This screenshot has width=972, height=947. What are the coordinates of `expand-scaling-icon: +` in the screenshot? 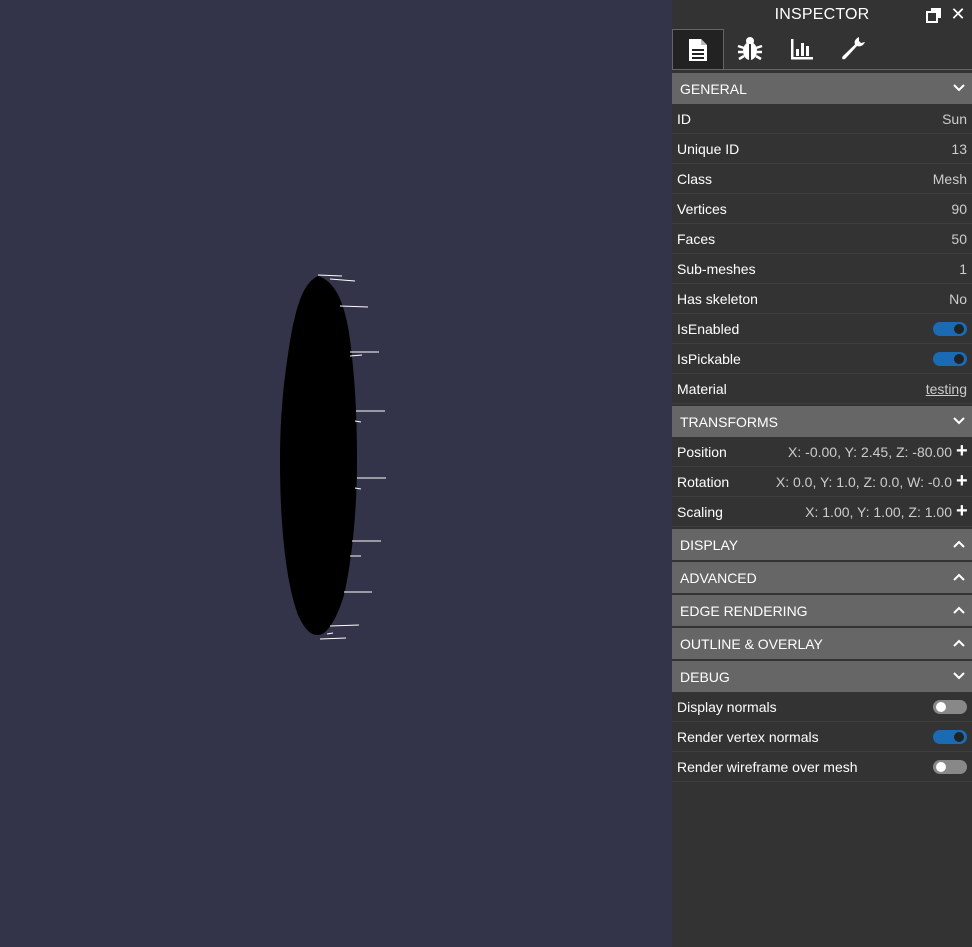 It's located at (962, 511).